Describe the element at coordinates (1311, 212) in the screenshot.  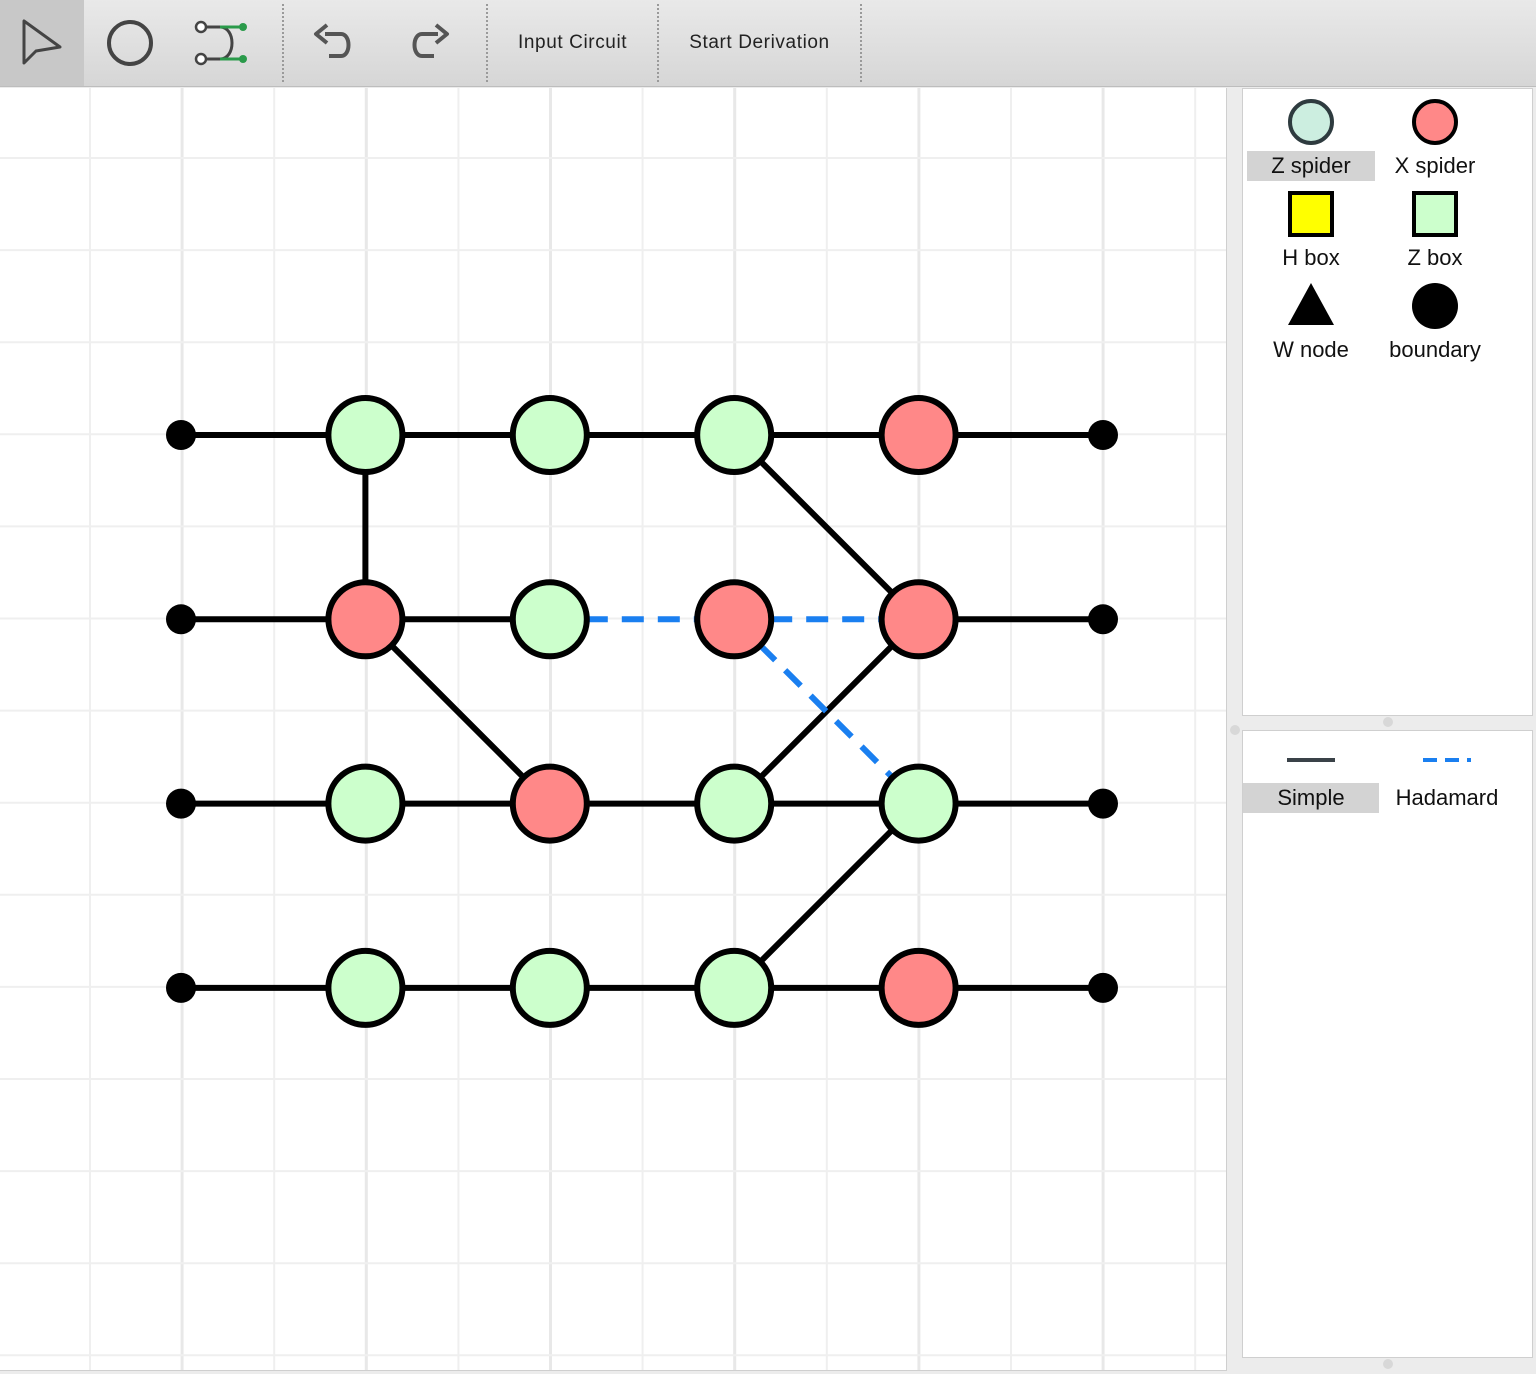
I see `h-box-icon` at that location.